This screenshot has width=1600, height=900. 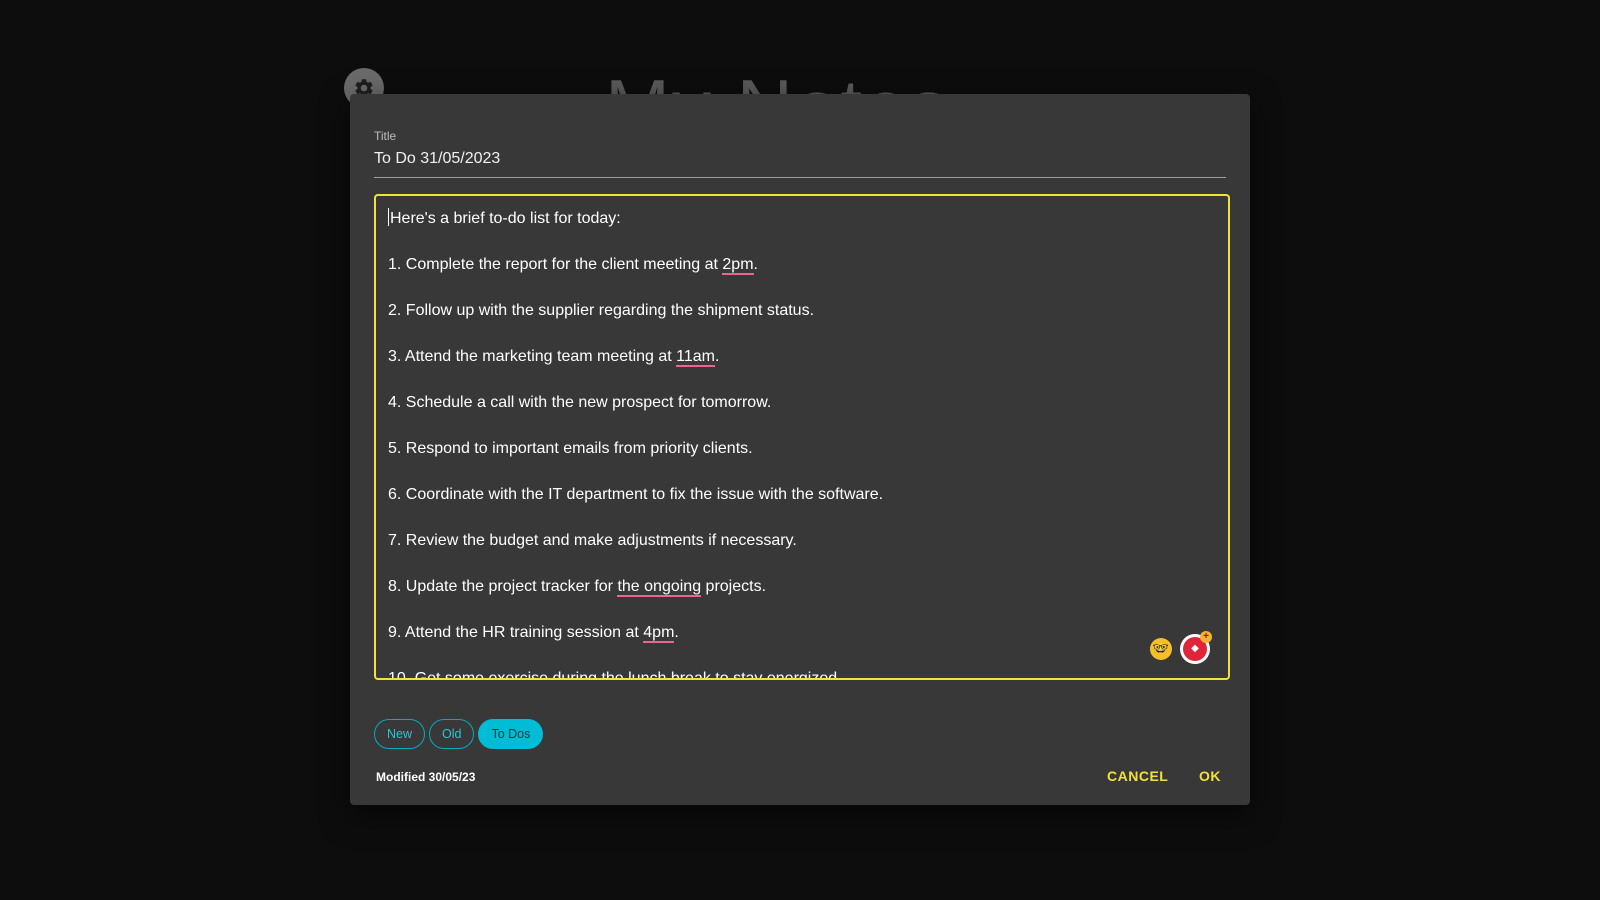 What do you see at coordinates (503, 586) in the screenshot?
I see `line-text: 8. Update the project tracker for` at bounding box center [503, 586].